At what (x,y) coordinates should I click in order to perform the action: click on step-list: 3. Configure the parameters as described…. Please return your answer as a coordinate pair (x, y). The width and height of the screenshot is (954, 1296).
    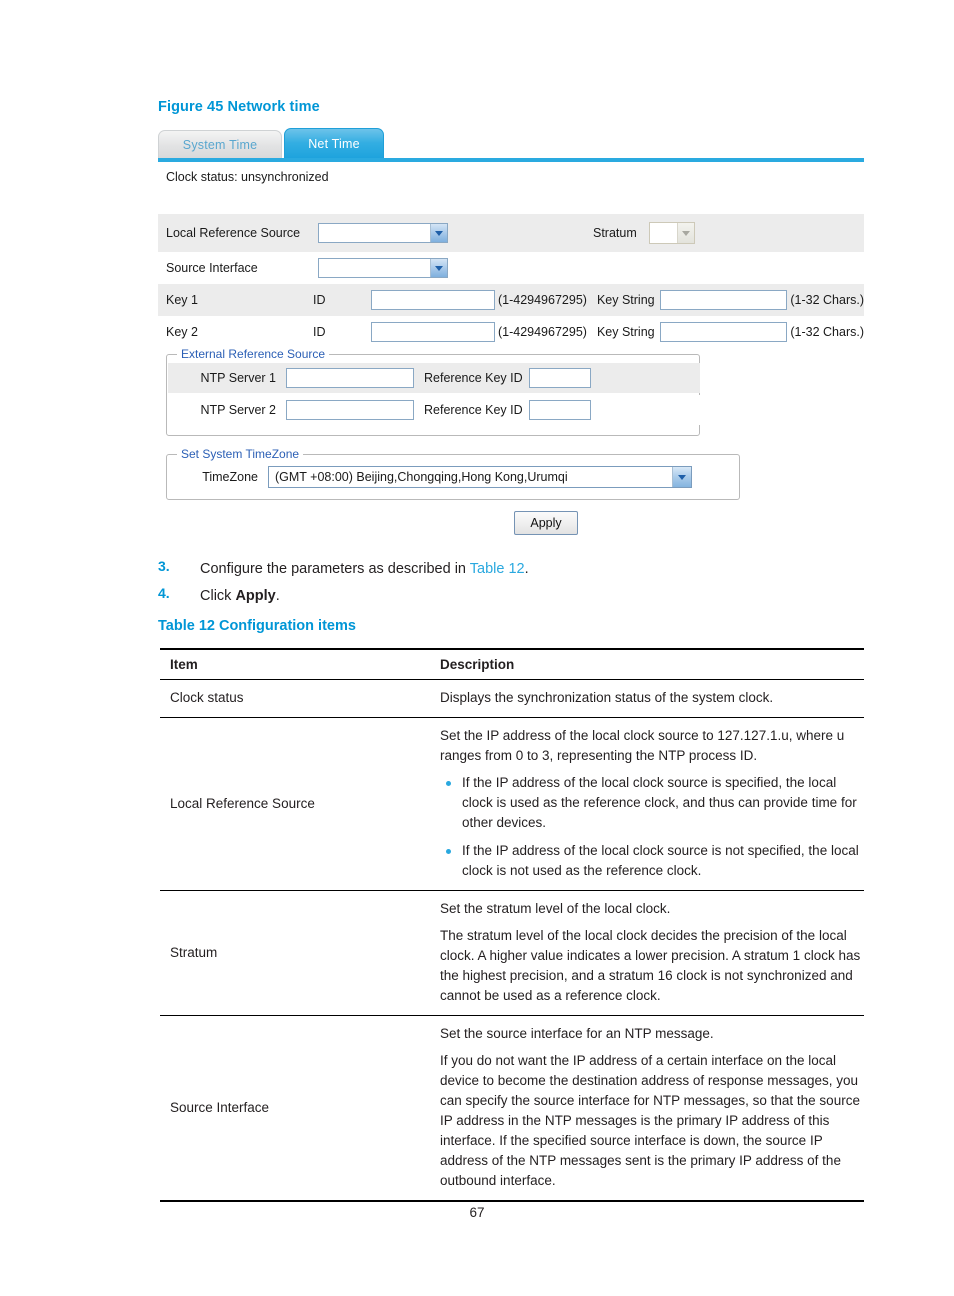
    Looking at the image, I should click on (518, 585).